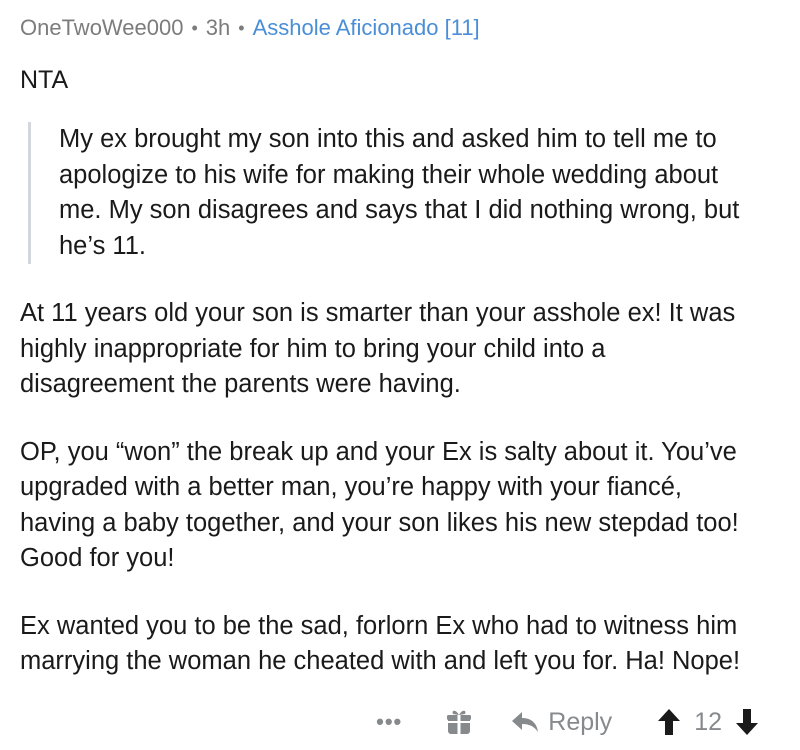 This screenshot has width=800, height=750. What do you see at coordinates (747, 722) in the screenshot?
I see `downvote-icon` at bounding box center [747, 722].